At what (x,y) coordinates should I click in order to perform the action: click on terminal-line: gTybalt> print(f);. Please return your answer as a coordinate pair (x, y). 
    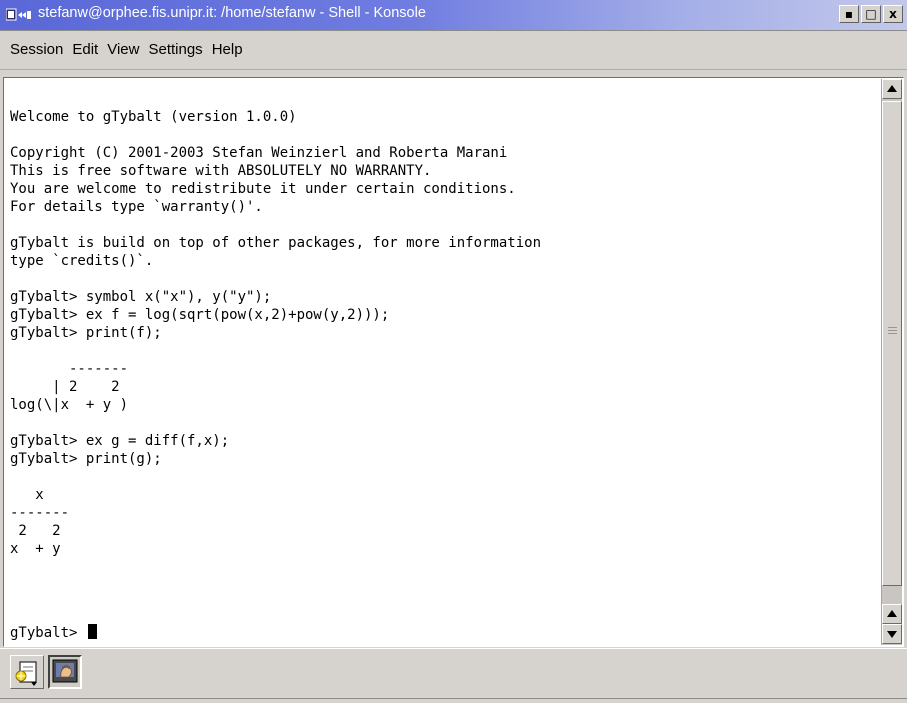
    Looking at the image, I should click on (86, 333).